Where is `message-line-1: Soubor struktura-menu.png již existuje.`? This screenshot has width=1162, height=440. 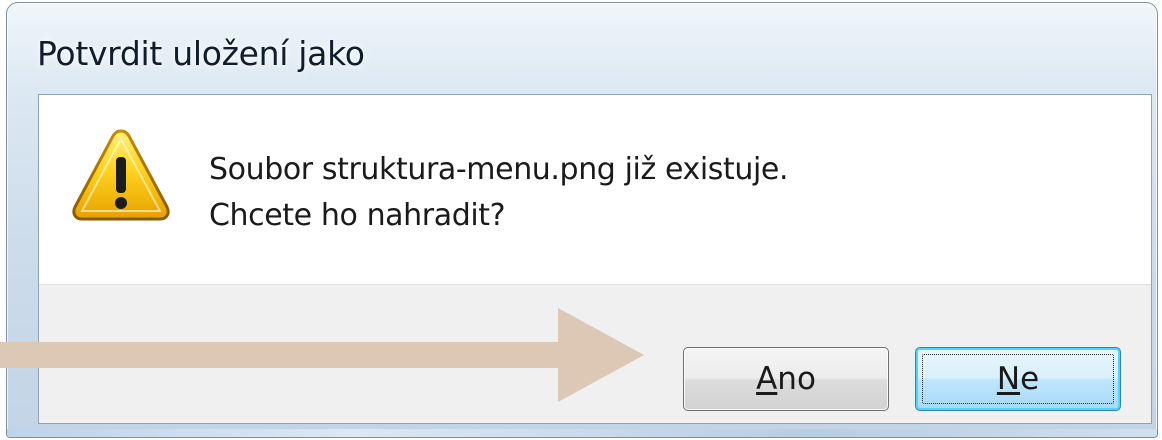
message-line-1: Soubor struktura-menu.png již existuje. is located at coordinates (499, 169).